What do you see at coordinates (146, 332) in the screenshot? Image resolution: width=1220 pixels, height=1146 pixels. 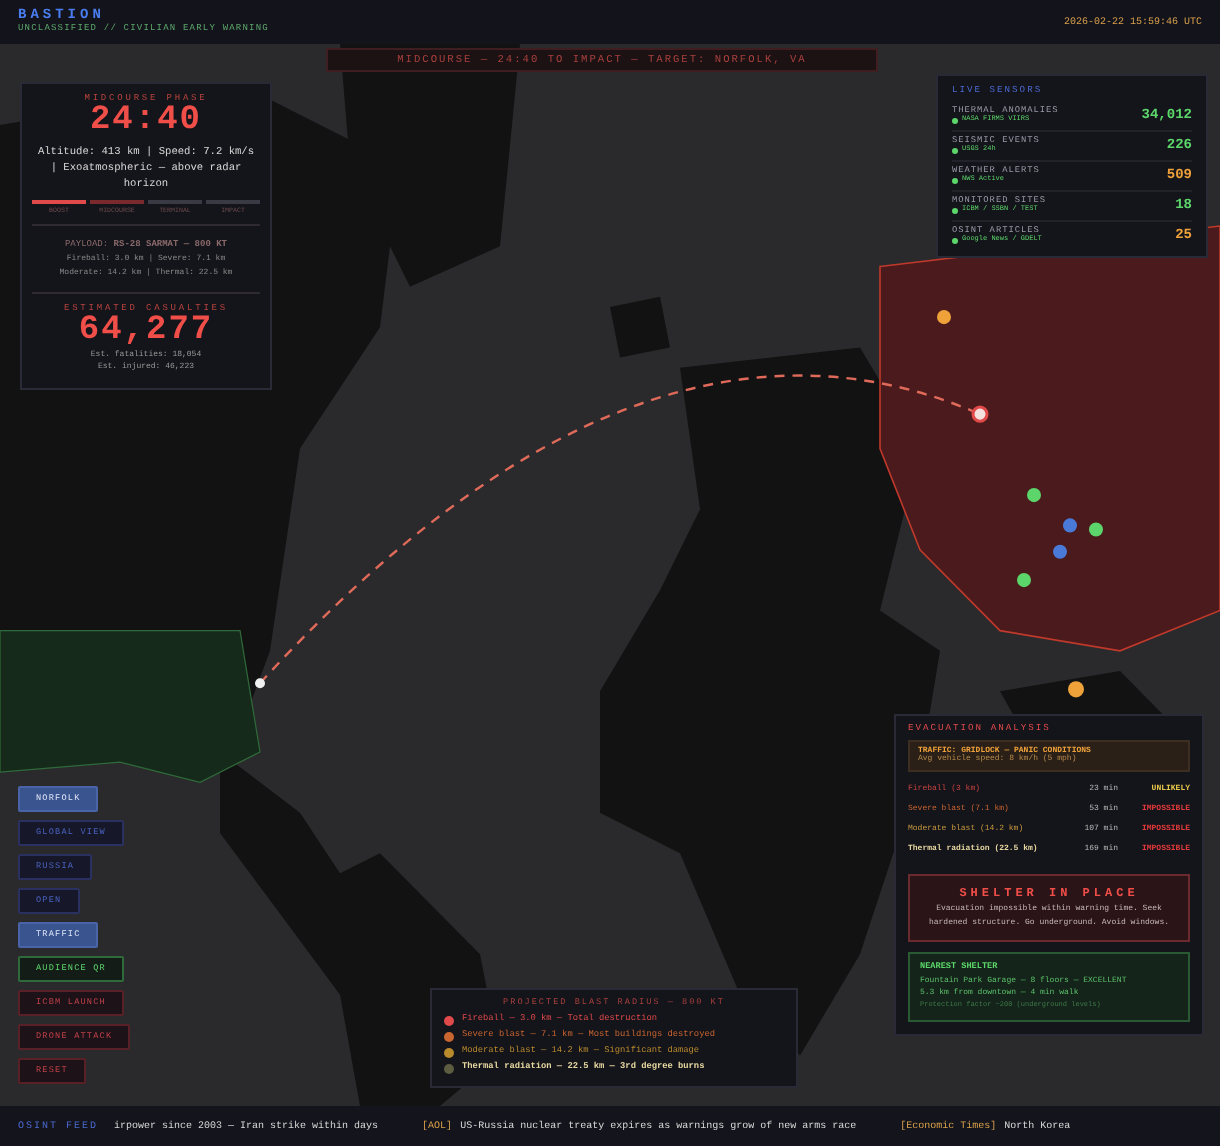 I see `casualties-count: 64,277` at bounding box center [146, 332].